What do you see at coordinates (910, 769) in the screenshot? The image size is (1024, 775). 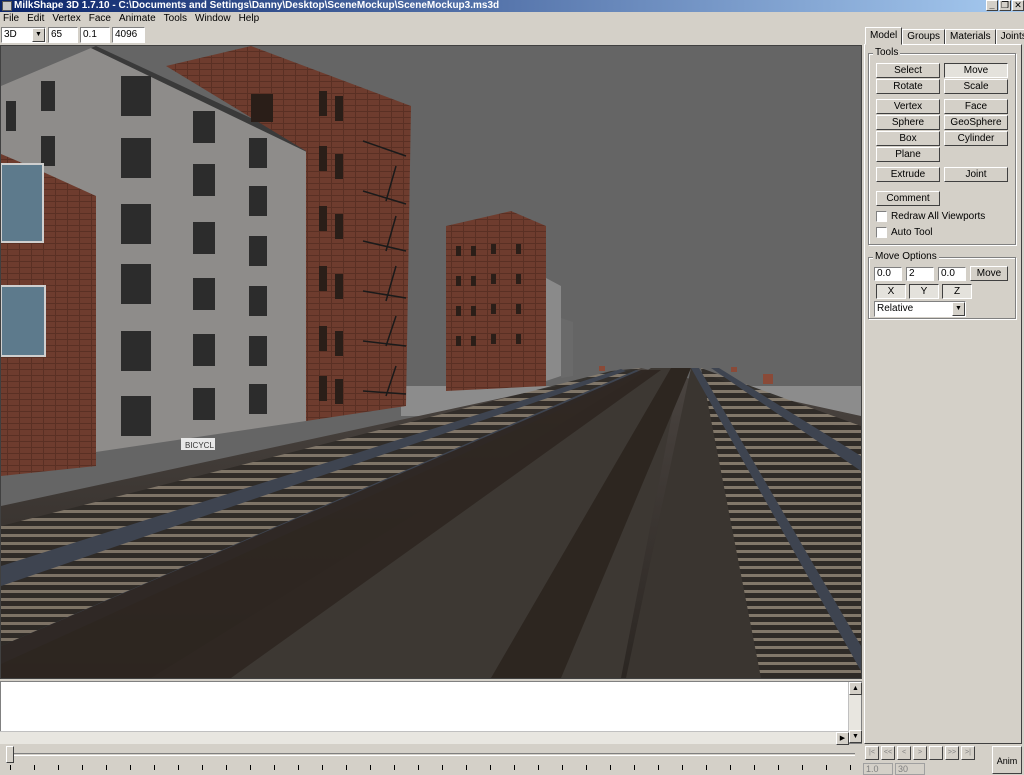 I see `end-frame-field: 30` at bounding box center [910, 769].